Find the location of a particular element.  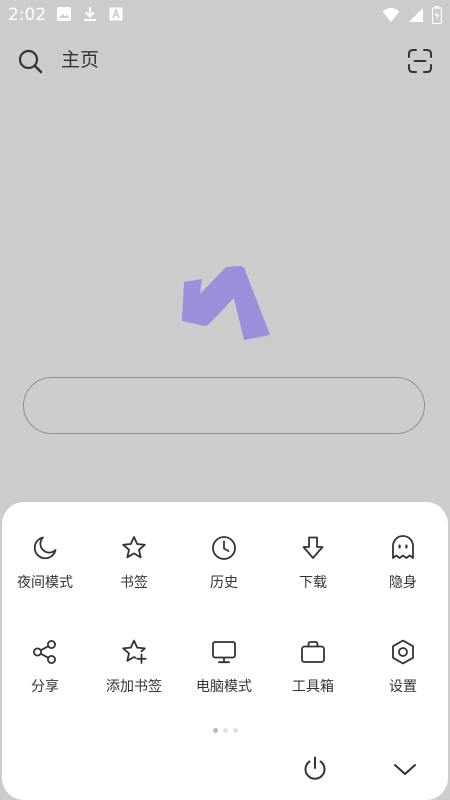

menu-item-label: 工具箱 is located at coordinates (313, 687).